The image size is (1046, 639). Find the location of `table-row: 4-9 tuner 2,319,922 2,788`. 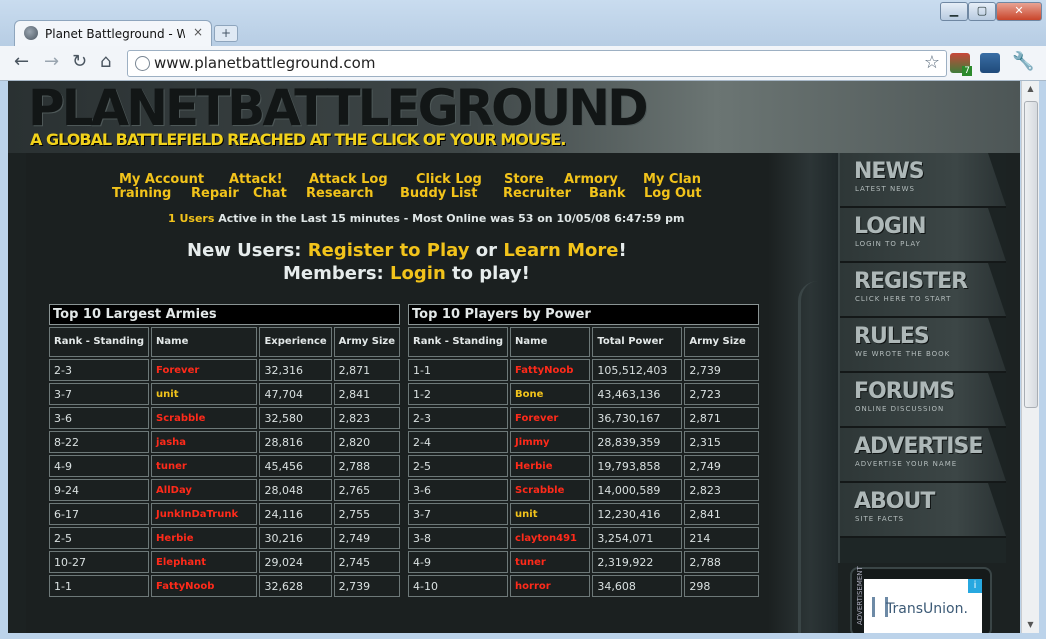

table-row: 4-9 tuner 2,319,922 2,788 is located at coordinates (583, 562).